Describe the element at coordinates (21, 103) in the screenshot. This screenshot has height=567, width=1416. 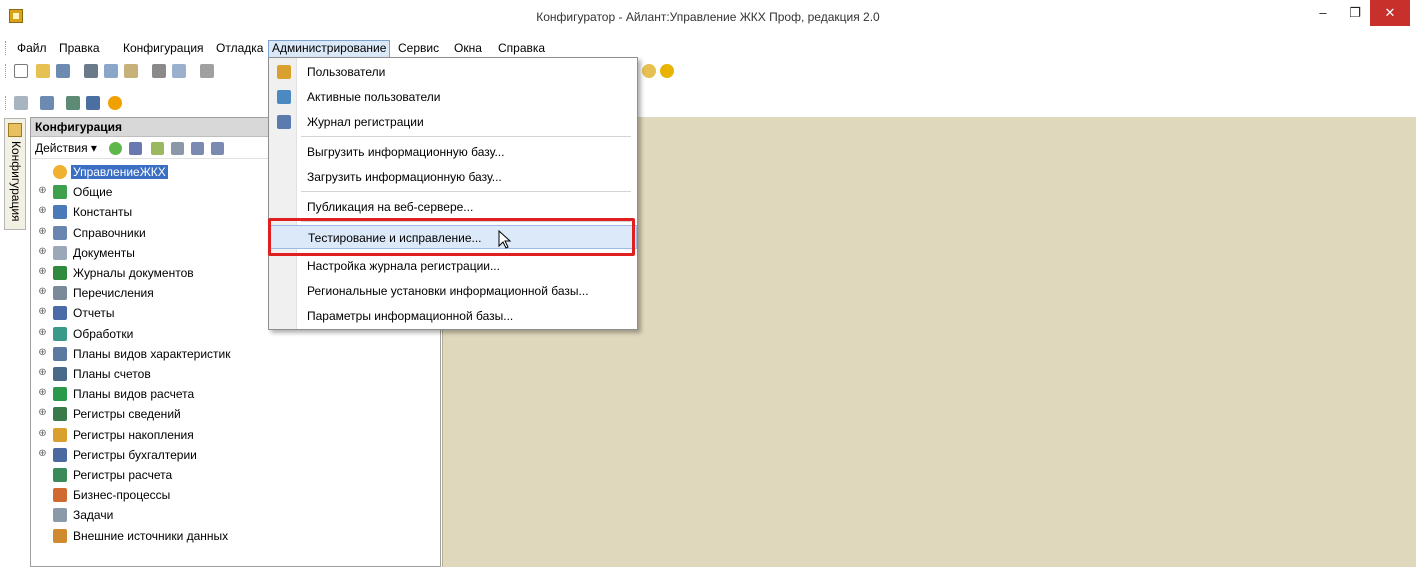
I see `config-window-icon` at that location.